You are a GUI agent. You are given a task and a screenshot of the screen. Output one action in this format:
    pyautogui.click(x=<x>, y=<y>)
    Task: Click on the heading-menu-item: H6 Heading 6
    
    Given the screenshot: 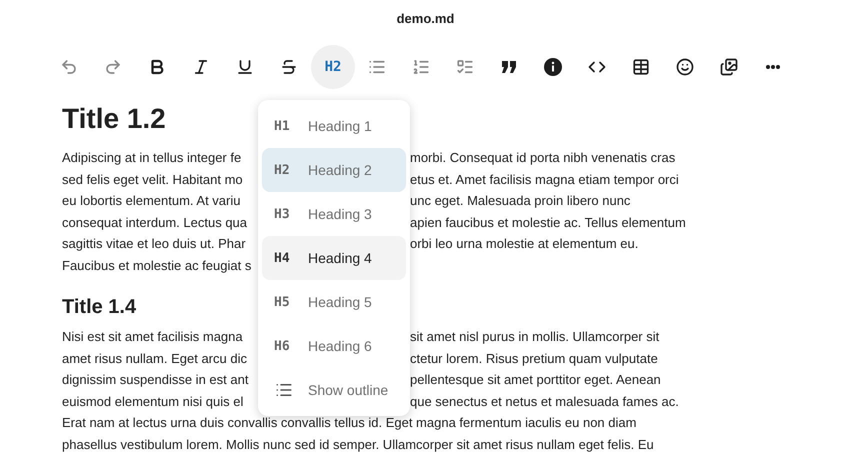 What is the action you would take?
    pyautogui.click(x=334, y=346)
    